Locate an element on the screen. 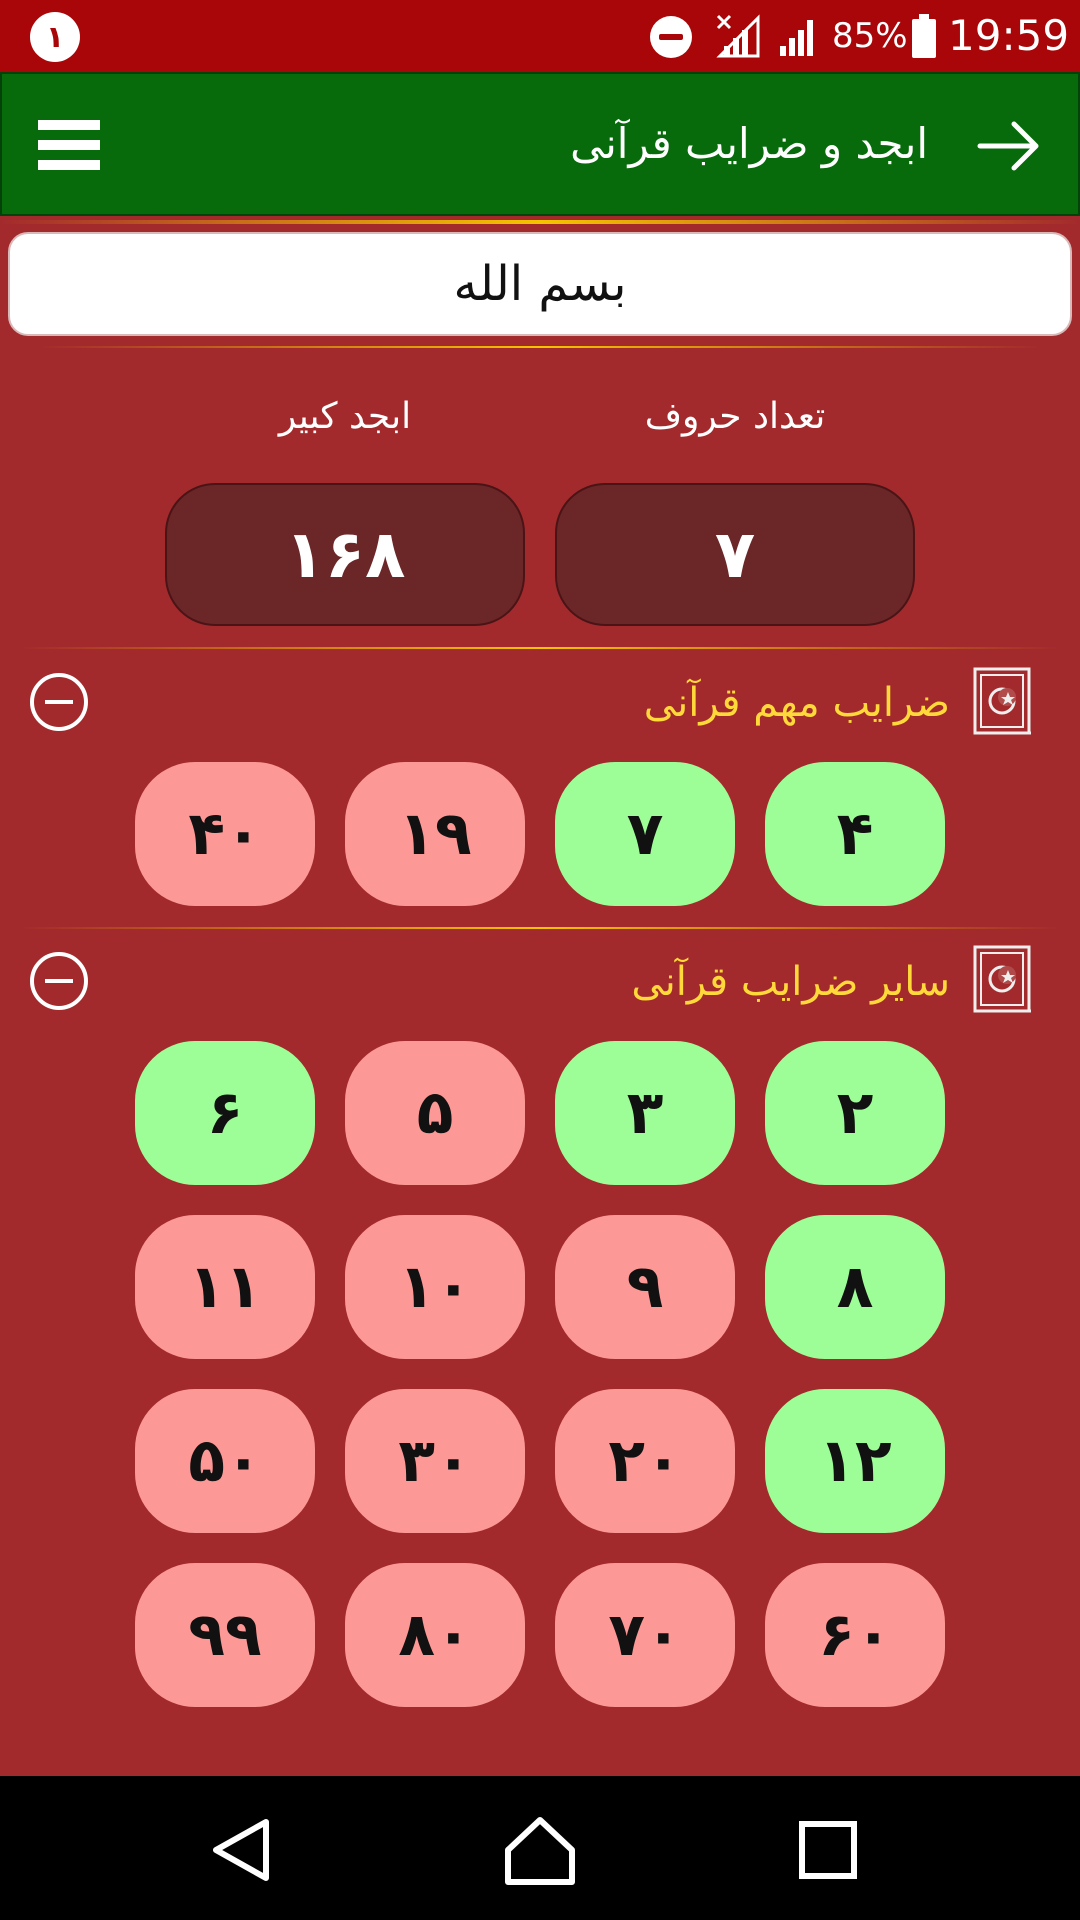 The width and height of the screenshot is (1080, 1920). back-triangle-icon is located at coordinates (240, 1850).